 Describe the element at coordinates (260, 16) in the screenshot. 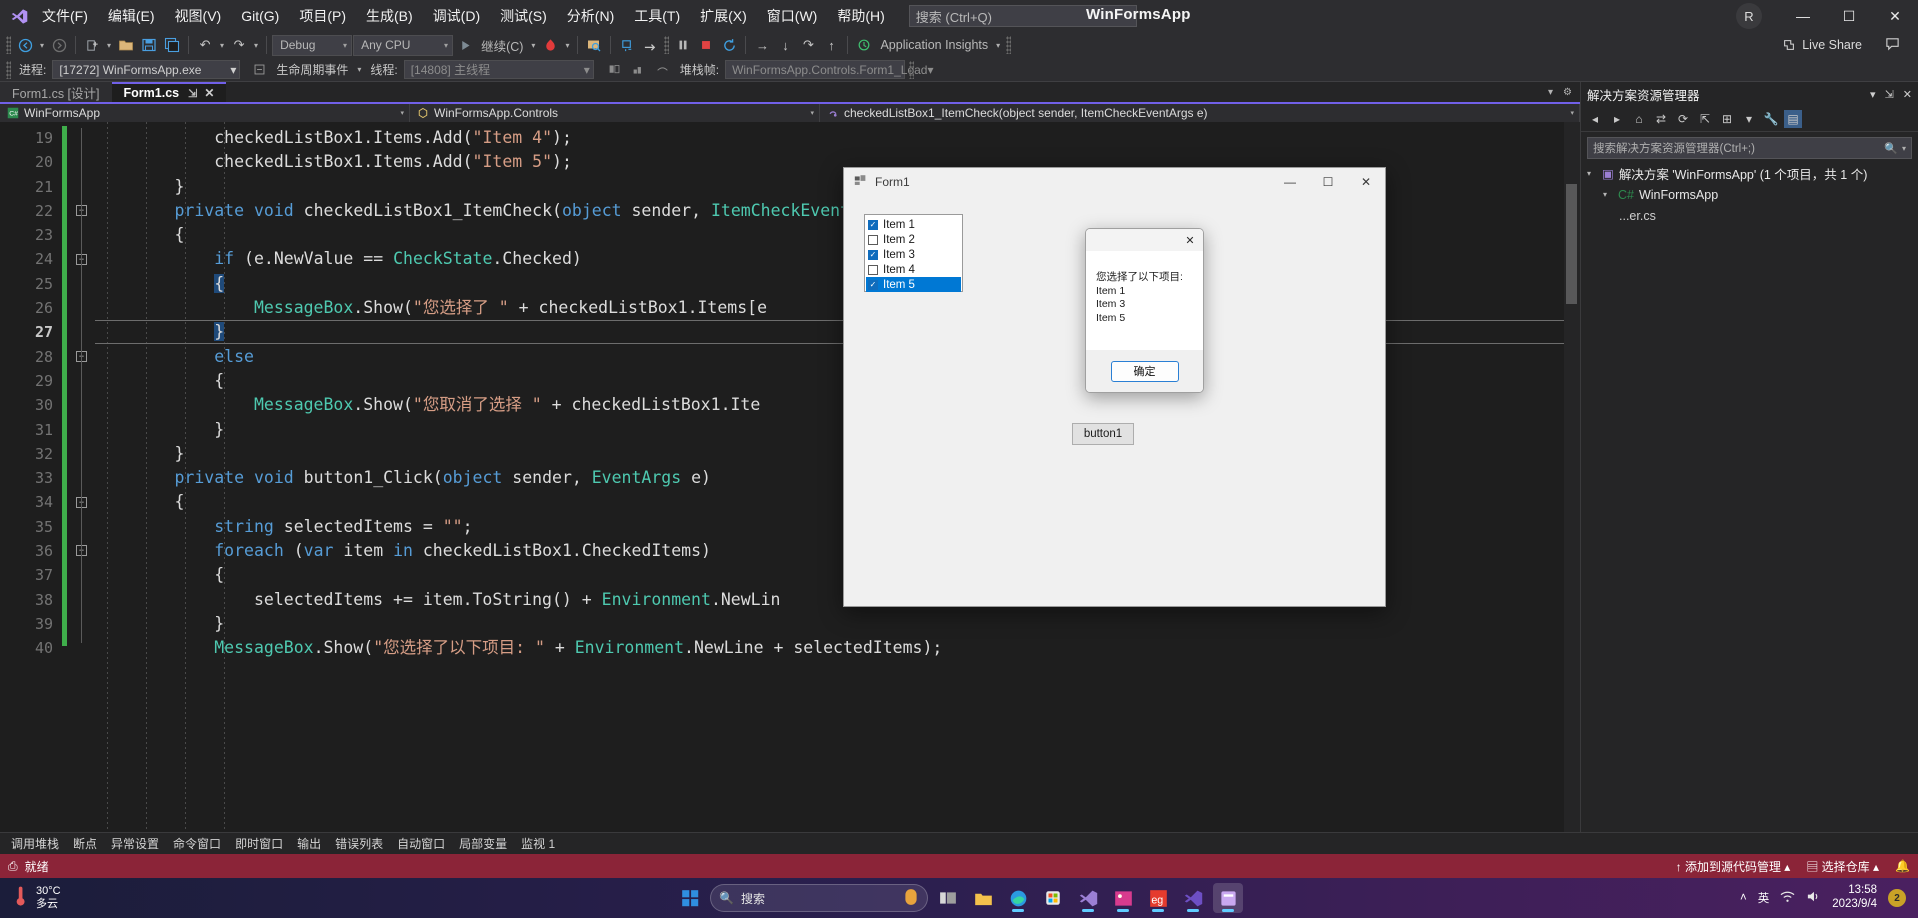

I see `menu-git: Git(G)` at that location.